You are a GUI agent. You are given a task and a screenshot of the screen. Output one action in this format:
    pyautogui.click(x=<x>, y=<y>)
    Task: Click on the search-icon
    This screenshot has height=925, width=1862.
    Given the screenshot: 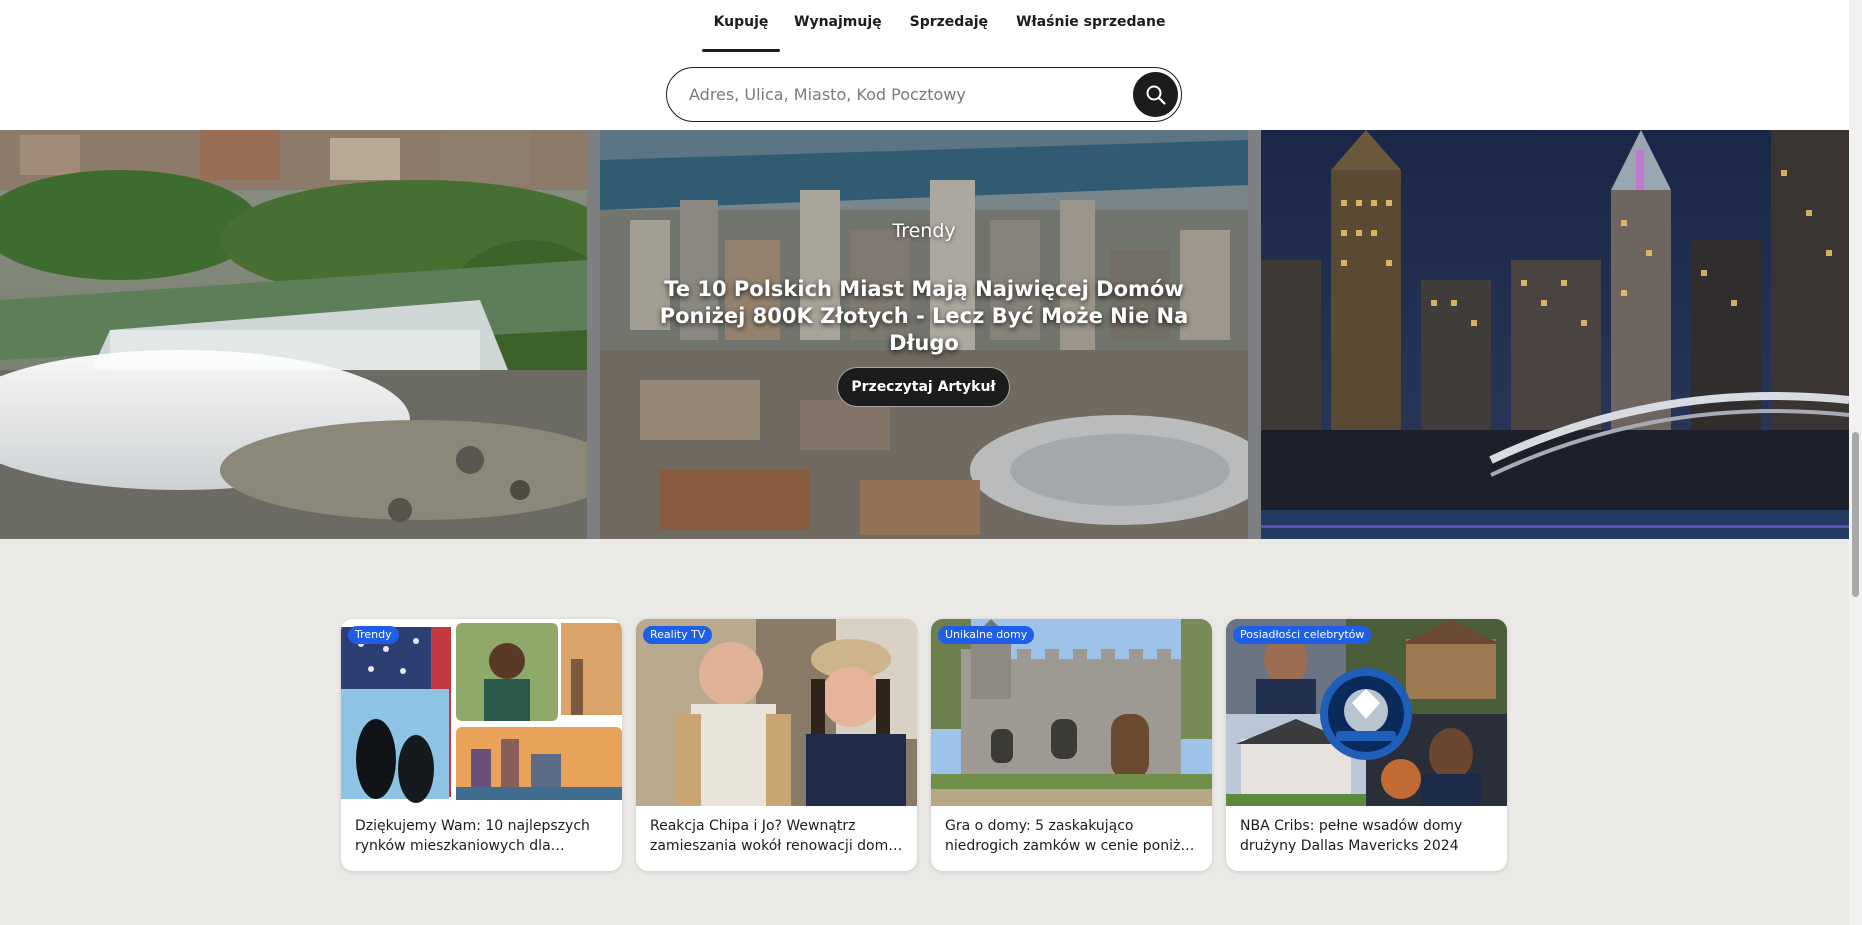 What is the action you would take?
    pyautogui.click(x=1156, y=95)
    